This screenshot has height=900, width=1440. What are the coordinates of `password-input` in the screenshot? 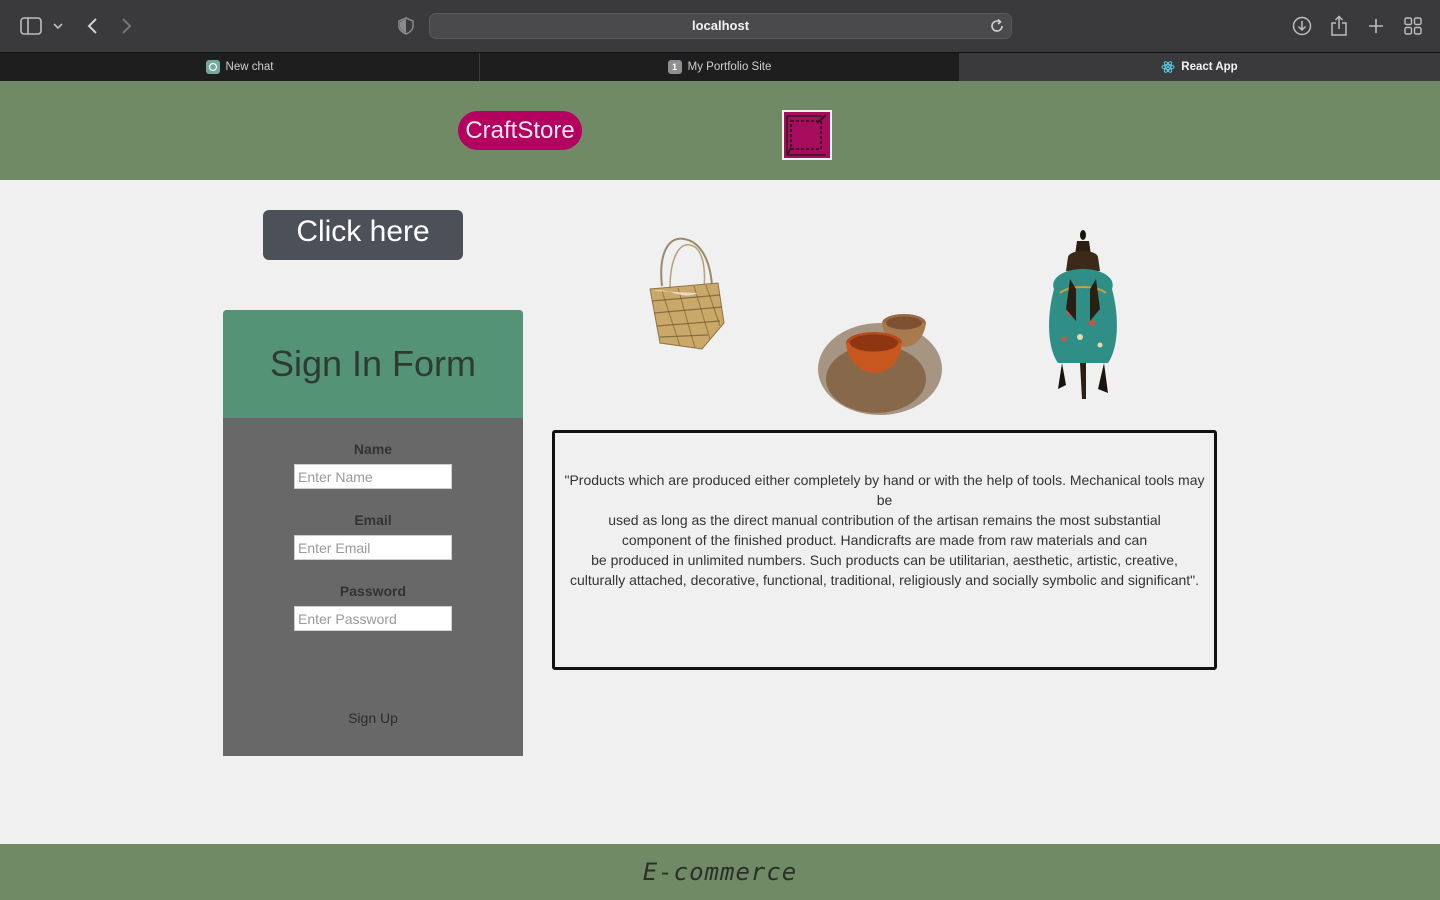 It's located at (373, 618).